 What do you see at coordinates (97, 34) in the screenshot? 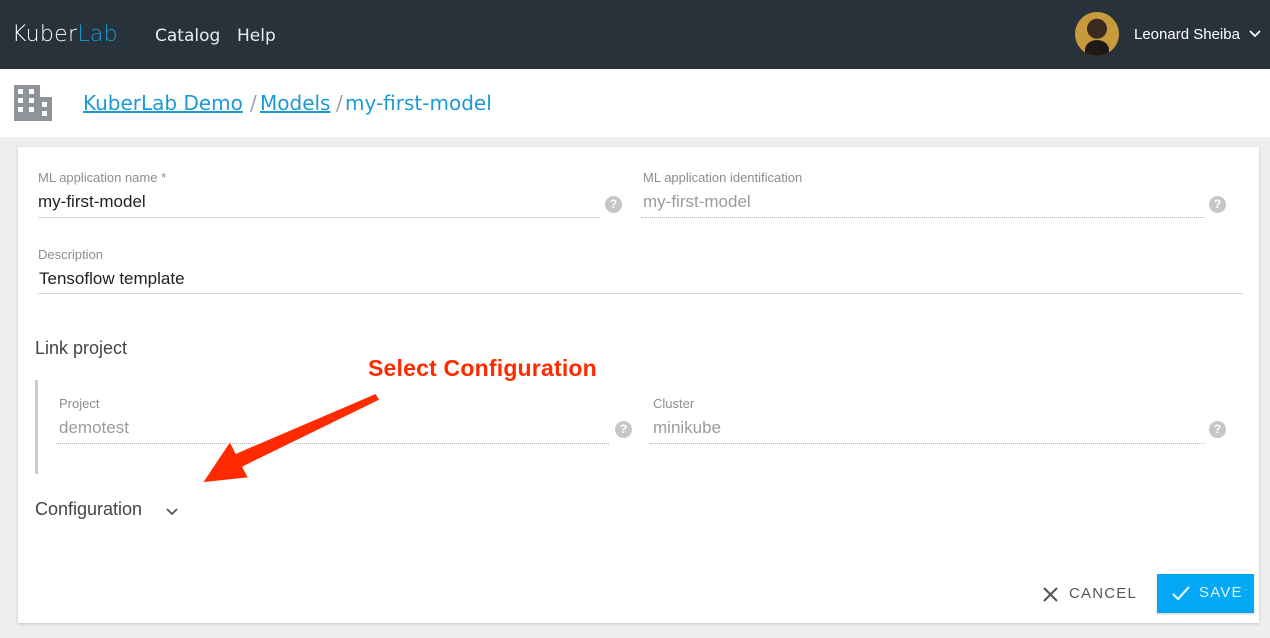
I see `logo-accent-text: Lab` at bounding box center [97, 34].